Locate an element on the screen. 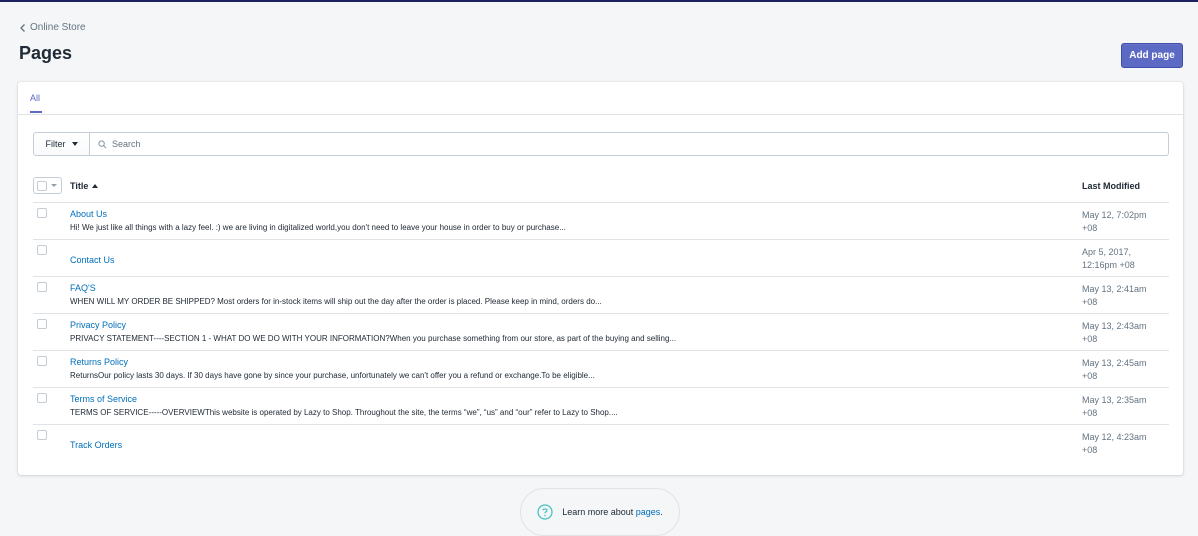 This screenshot has width=1198, height=536. last-modified-column-header: Last Modified is located at coordinates (1111, 186).